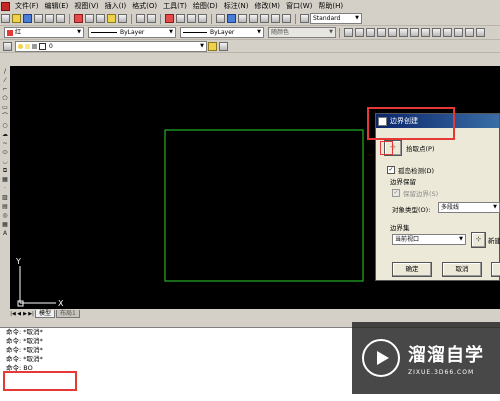 This screenshot has height=401, width=500. Describe the element at coordinates (495, 269) in the screenshot. I see `help-button` at that location.